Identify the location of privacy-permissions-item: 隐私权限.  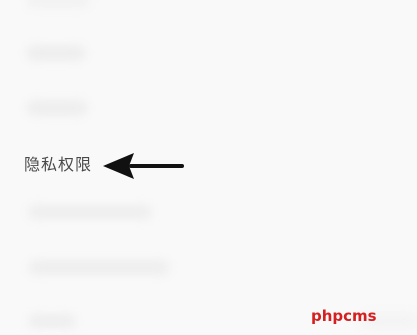
(58, 163).